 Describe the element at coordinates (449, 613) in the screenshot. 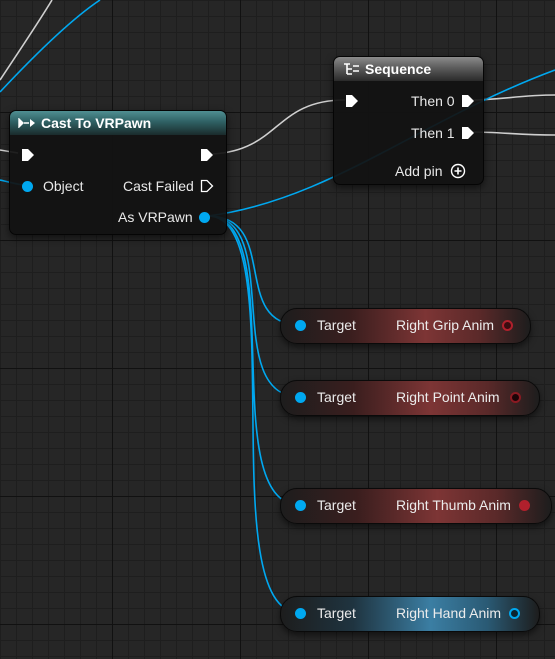

I see `variable-name: Right Hand Anim` at that location.